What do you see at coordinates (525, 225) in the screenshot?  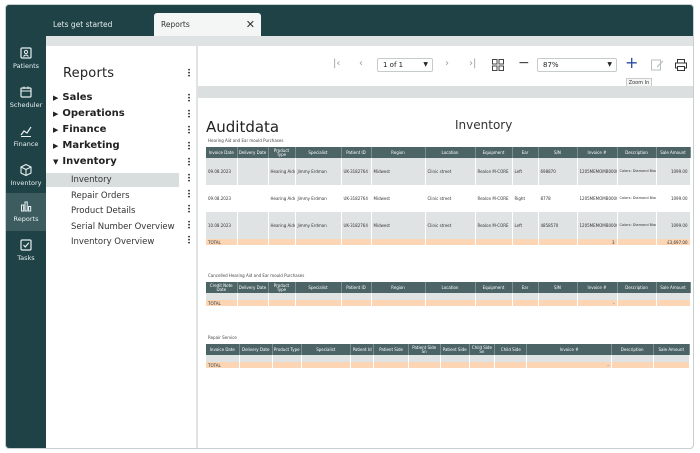 I see `table-cell: Left` at bounding box center [525, 225].